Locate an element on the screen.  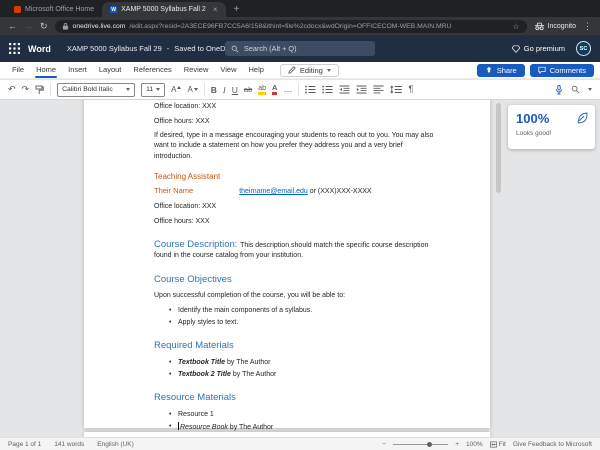
back-icon: ← is located at coordinates (12, 26).